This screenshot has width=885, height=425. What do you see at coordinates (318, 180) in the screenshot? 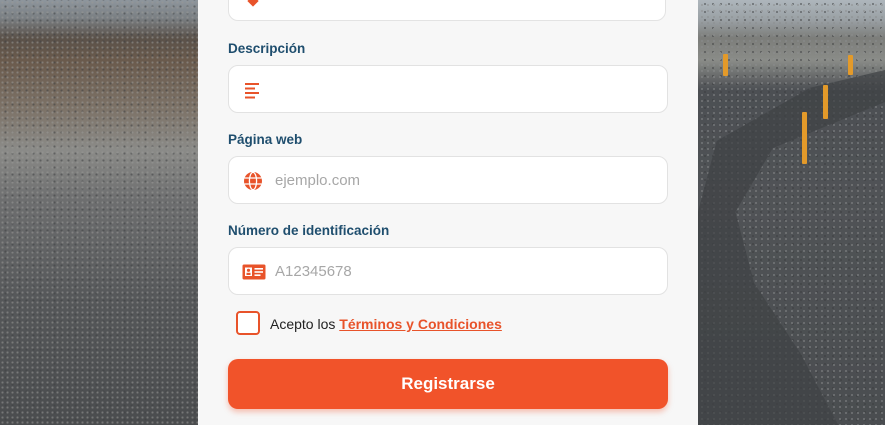
I see `website-placeholder: ejemplo.com` at bounding box center [318, 180].